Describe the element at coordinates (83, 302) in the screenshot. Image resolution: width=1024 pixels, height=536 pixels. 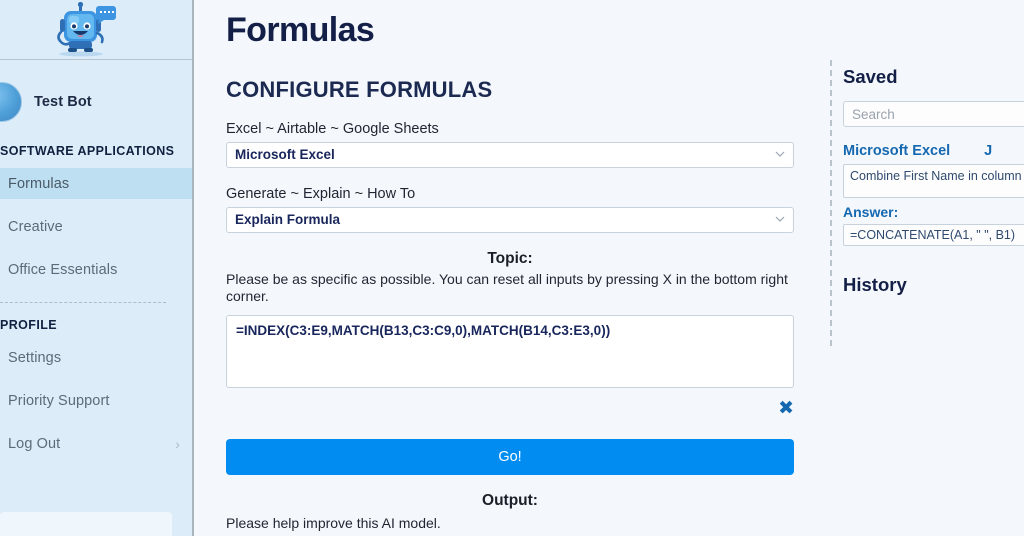
I see `sidebar-divider` at that location.